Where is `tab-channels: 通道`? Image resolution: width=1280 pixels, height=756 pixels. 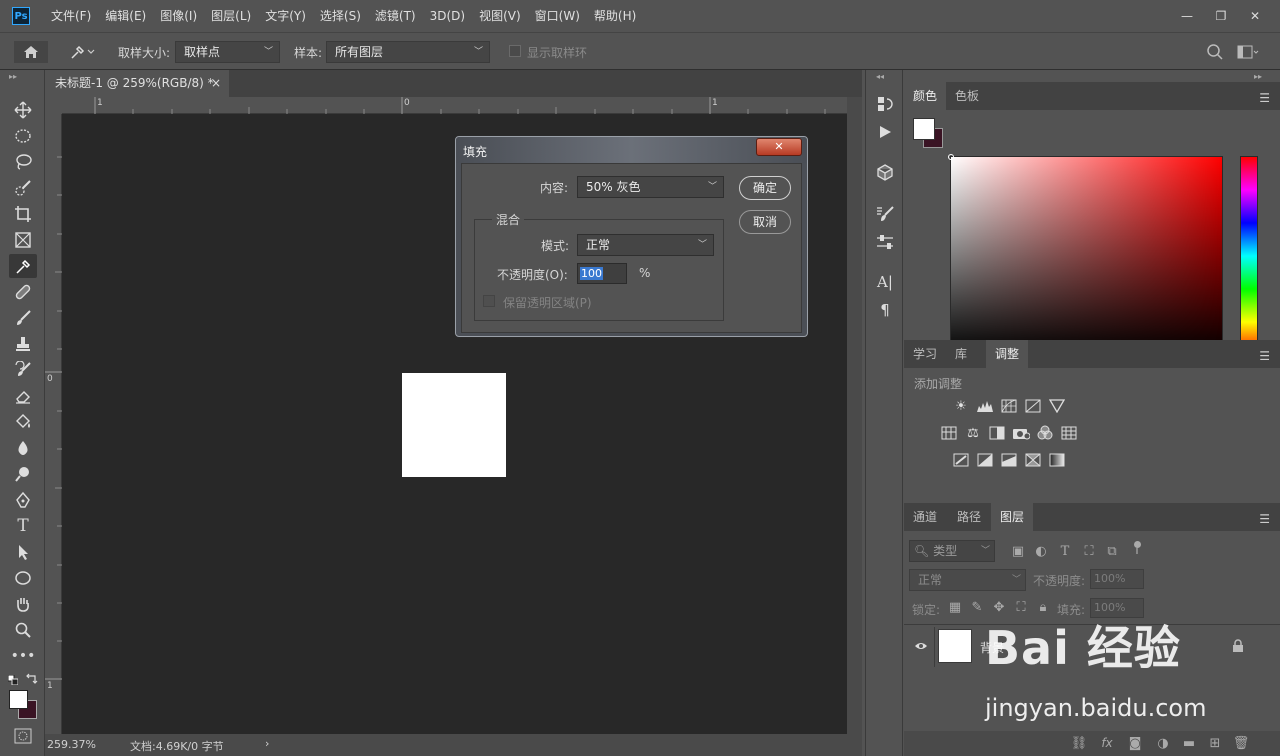 tab-channels: 通道 is located at coordinates (925, 517).